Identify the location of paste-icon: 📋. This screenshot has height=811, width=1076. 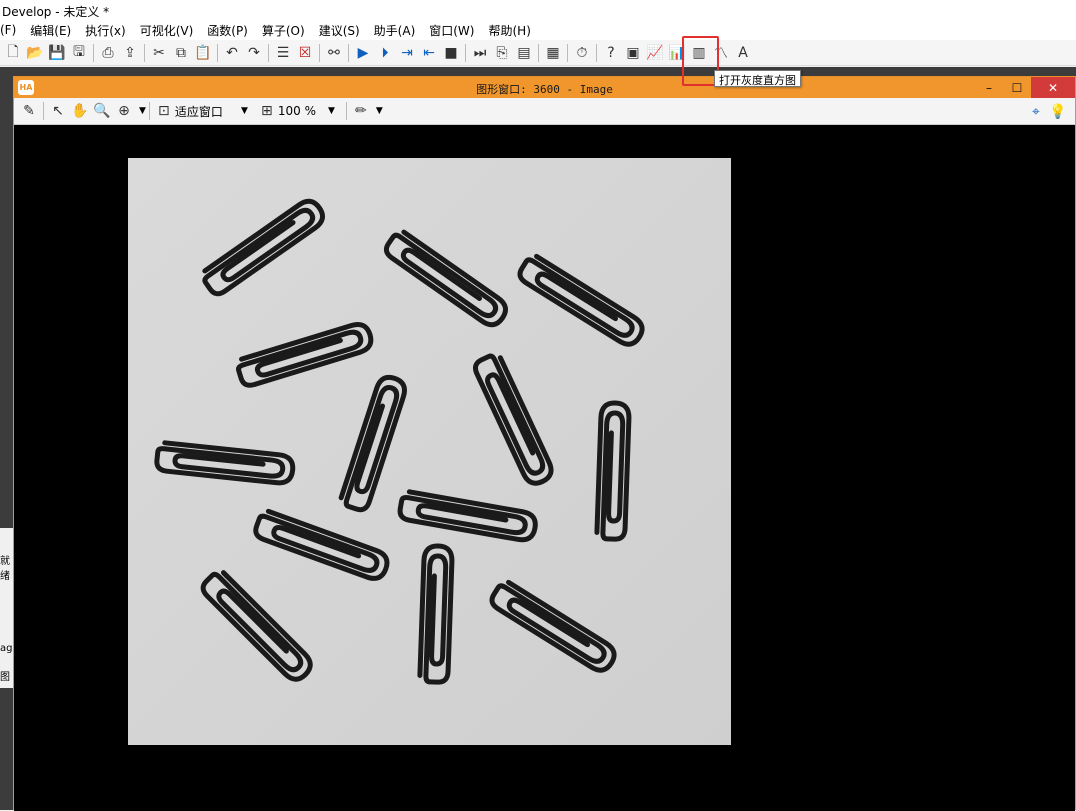
(203, 53).